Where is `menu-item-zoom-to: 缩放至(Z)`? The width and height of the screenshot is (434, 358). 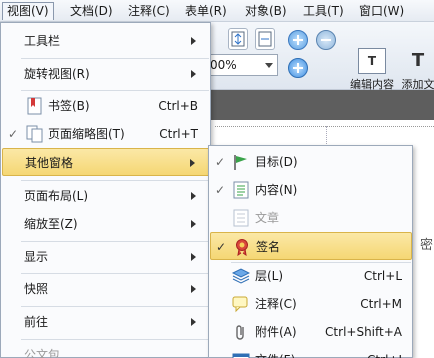
menu-item-zoom-to: 缩放至(Z) is located at coordinates (106, 224).